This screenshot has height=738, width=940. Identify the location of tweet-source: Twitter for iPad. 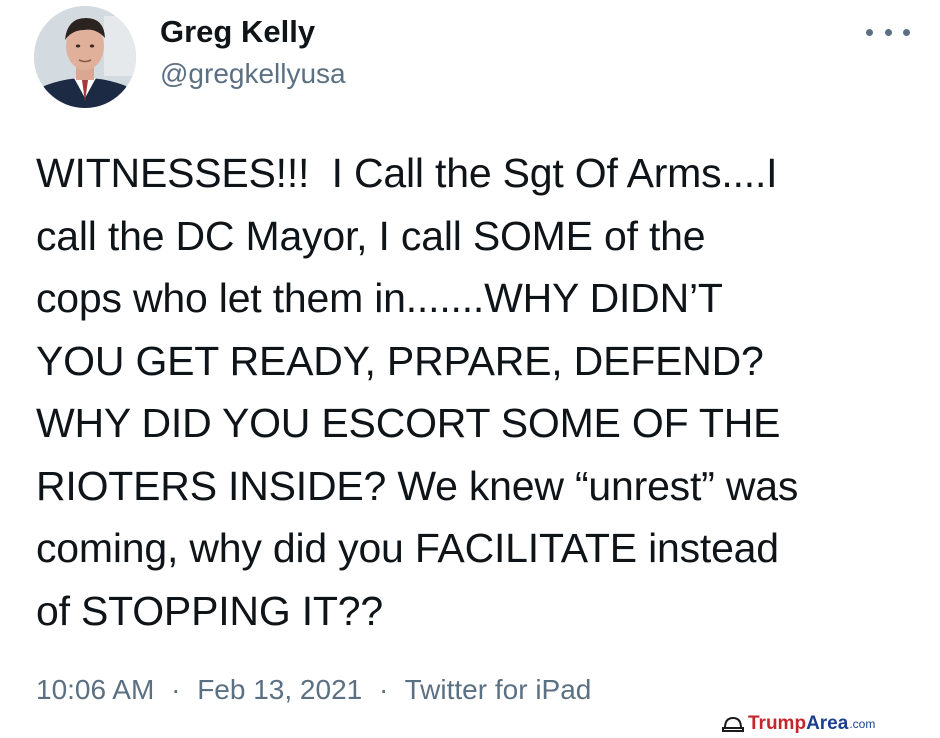
(498, 689).